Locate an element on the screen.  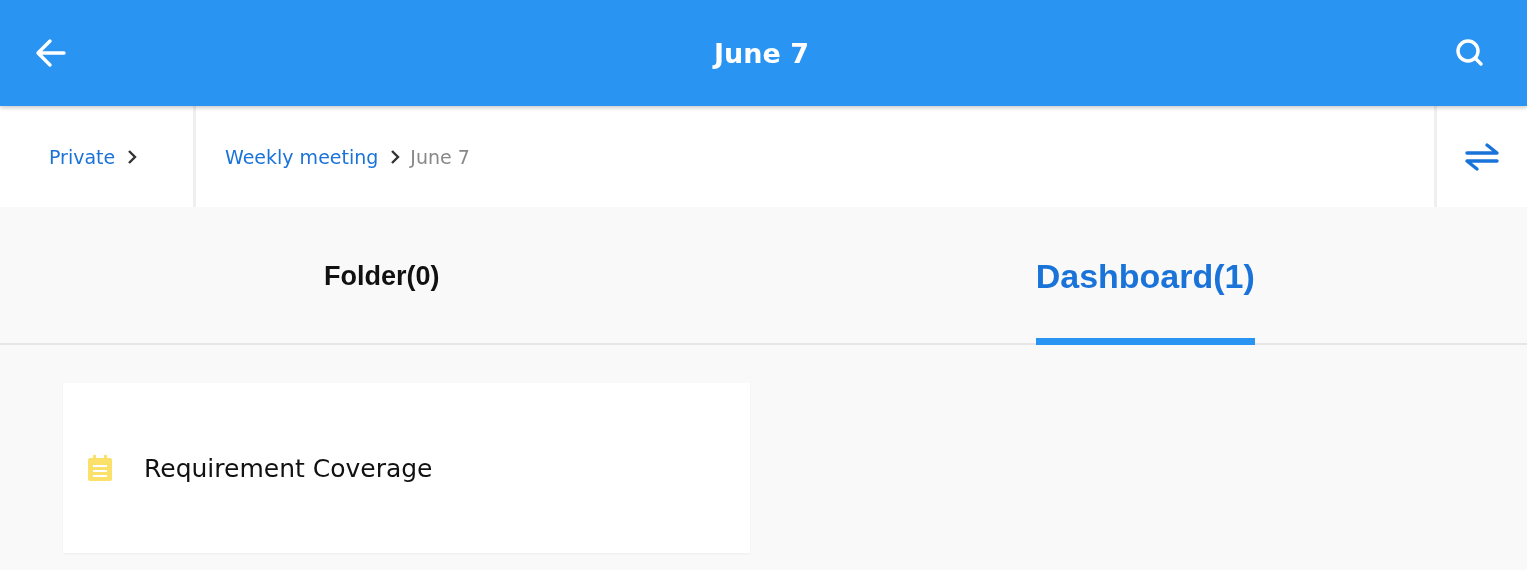
search-icon is located at coordinates (1470, 53).